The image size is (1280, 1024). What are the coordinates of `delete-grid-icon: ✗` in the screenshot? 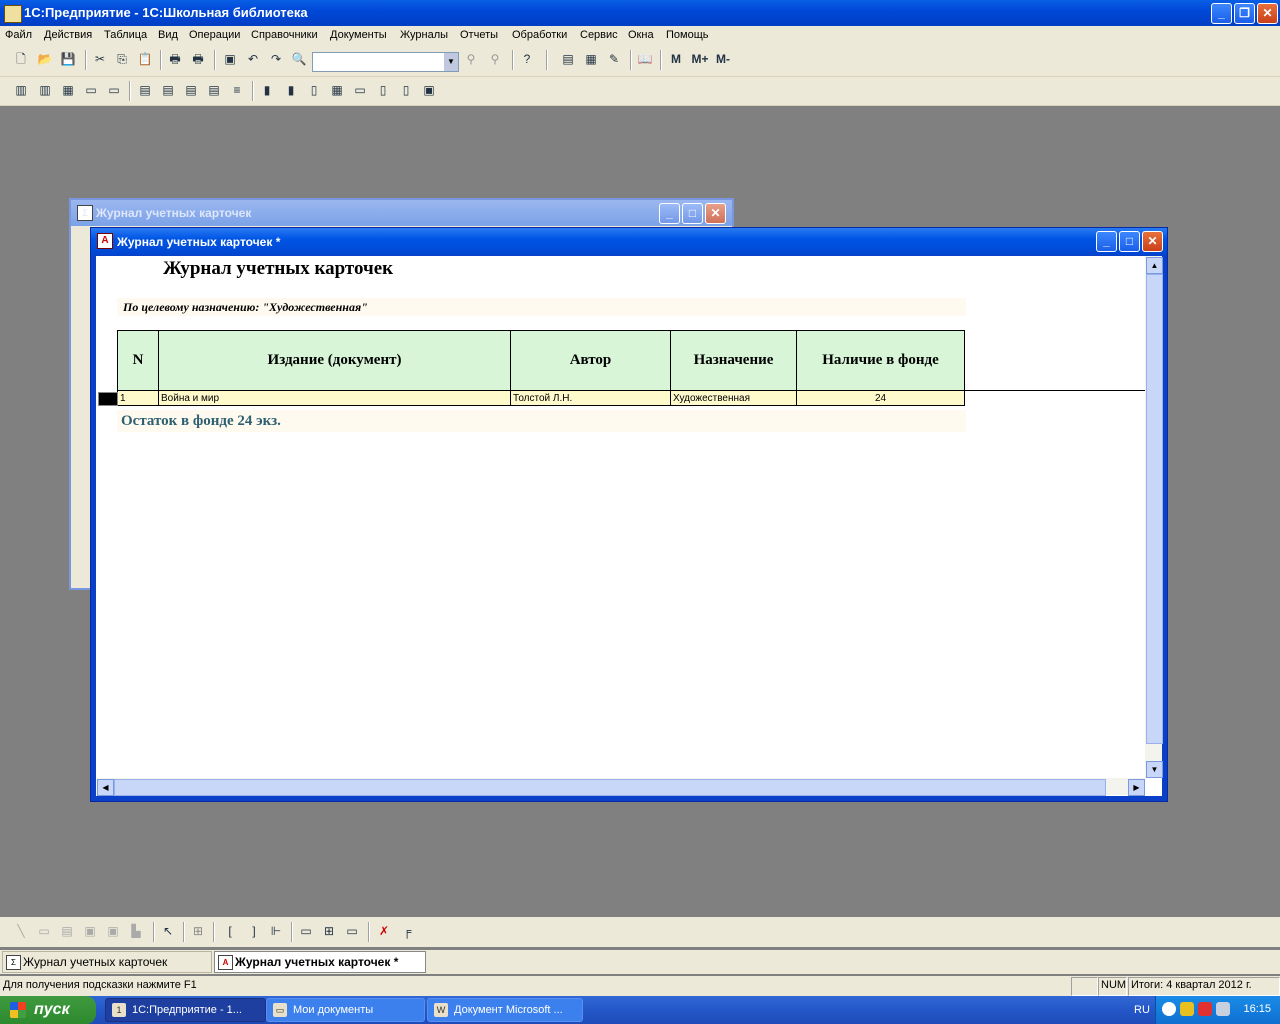 It's located at (384, 931).